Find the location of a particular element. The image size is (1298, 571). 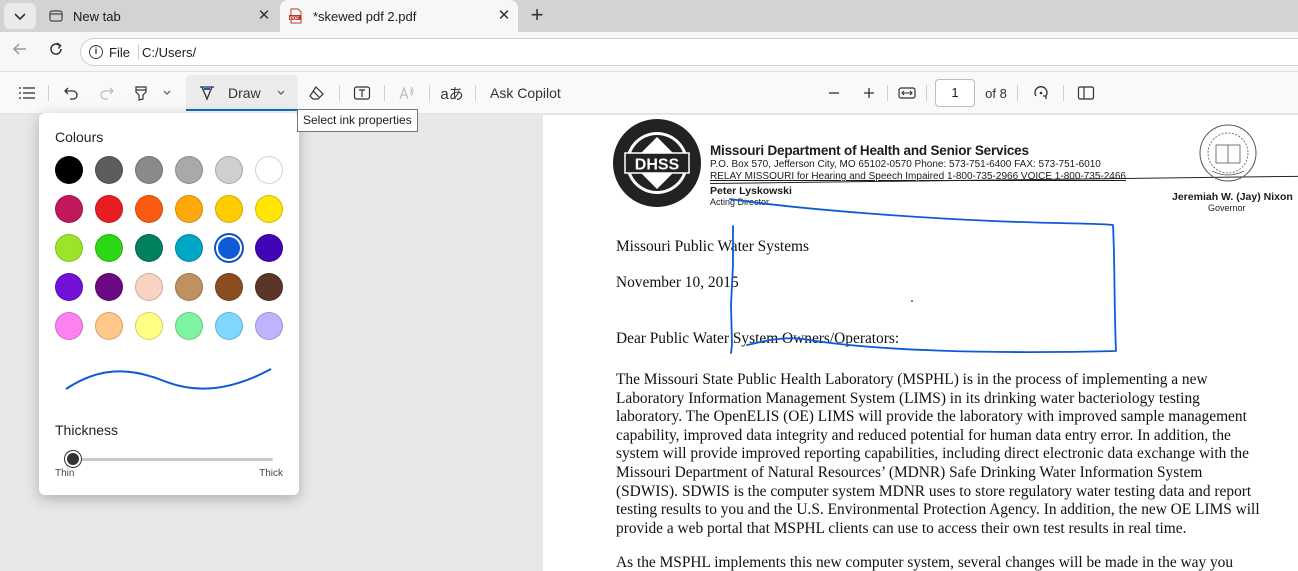

draw-button: Draw is located at coordinates (233, 93).